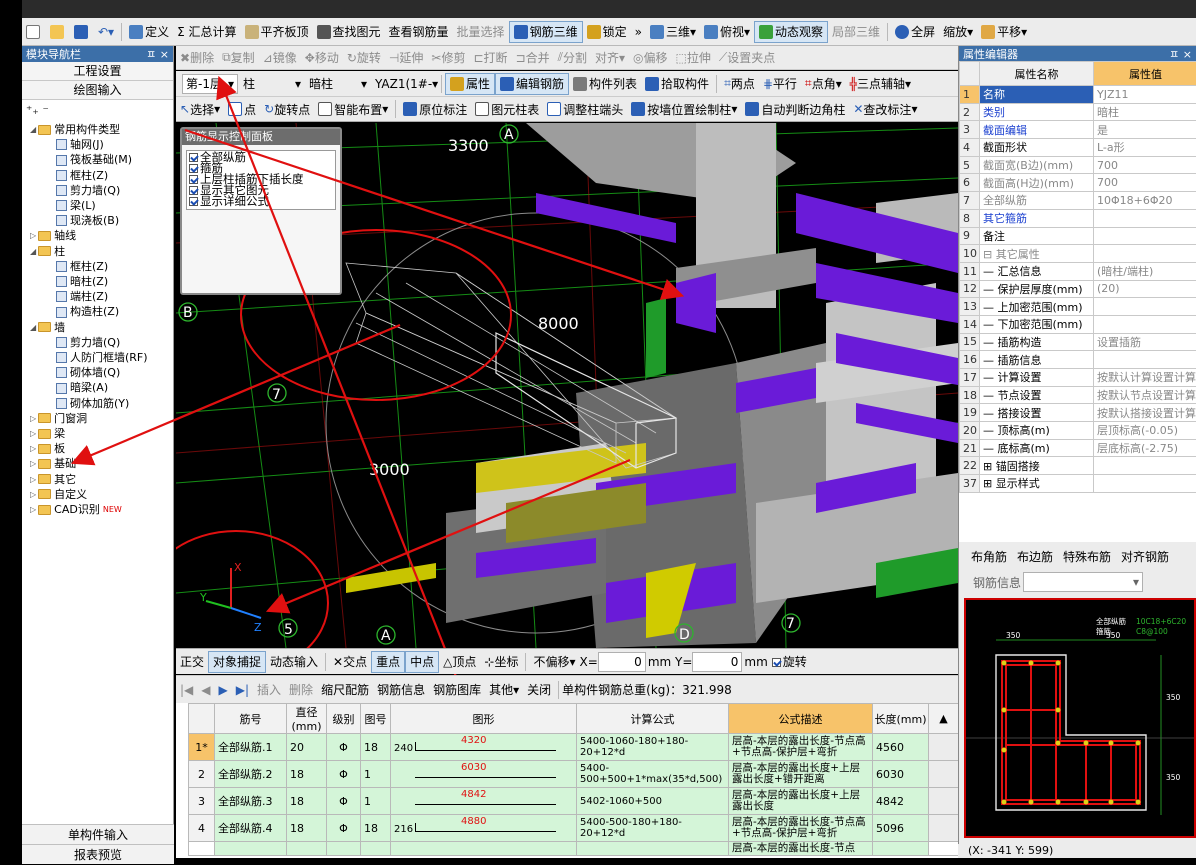 The width and height of the screenshot is (1196, 865). I want to click on property-row: 16— 插筋信息, so click(1078, 360).